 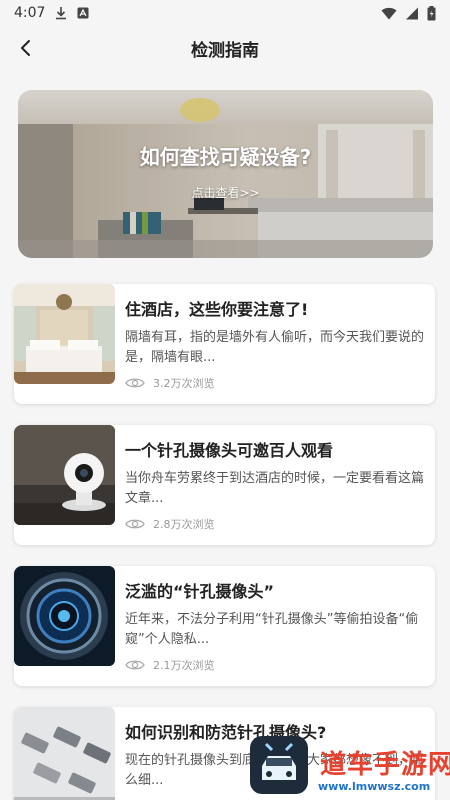 I want to click on watermark-brand: 道车手游网, so click(x=385, y=765).